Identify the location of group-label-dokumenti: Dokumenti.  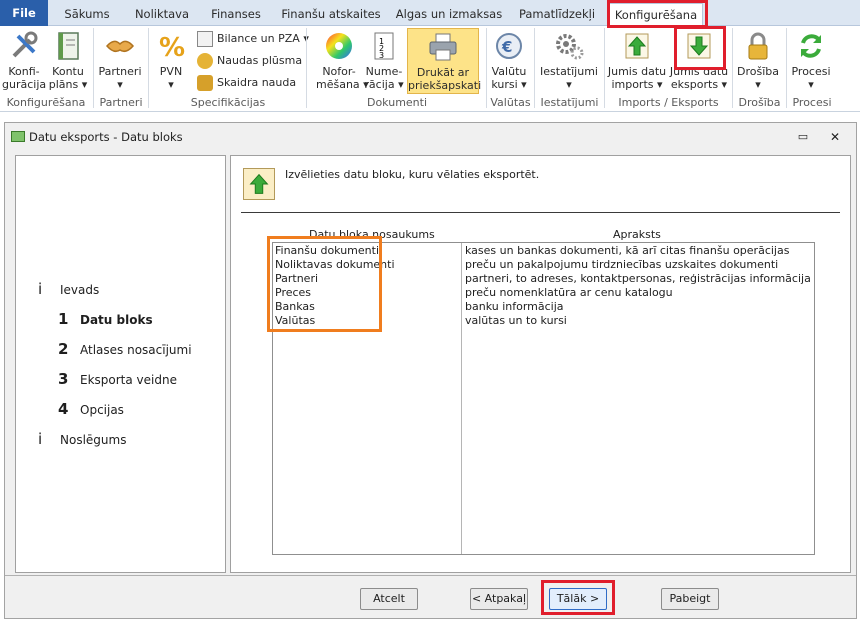
(397, 102).